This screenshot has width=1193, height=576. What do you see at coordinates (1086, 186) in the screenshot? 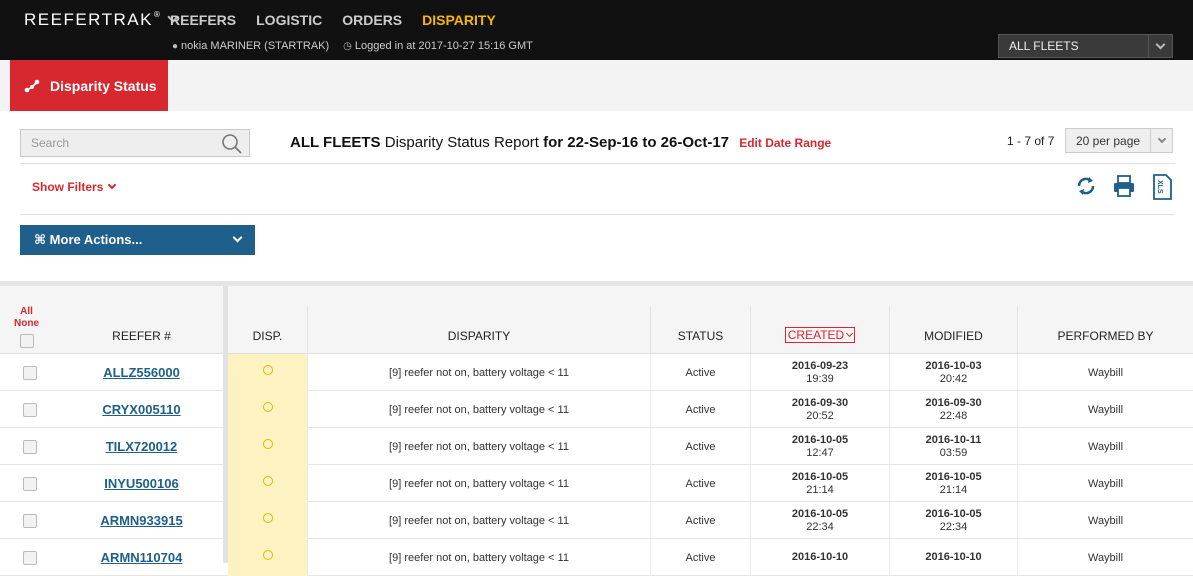
I see `refresh-icon` at bounding box center [1086, 186].